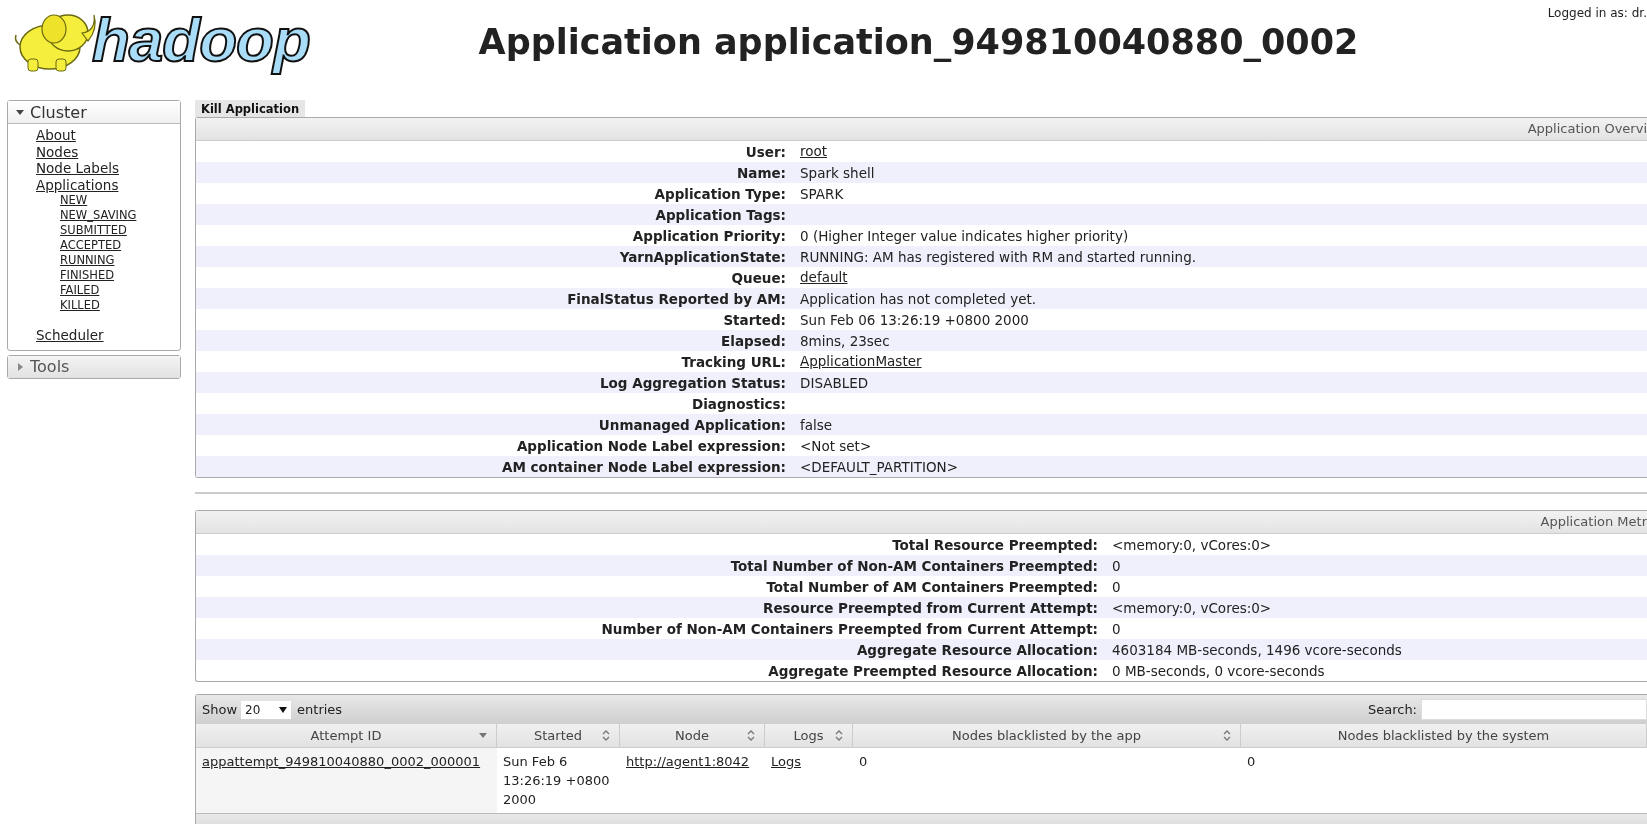 The width and height of the screenshot is (1647, 824). What do you see at coordinates (98, 215) in the screenshot?
I see `sidebar-link: NEW_SAVING` at bounding box center [98, 215].